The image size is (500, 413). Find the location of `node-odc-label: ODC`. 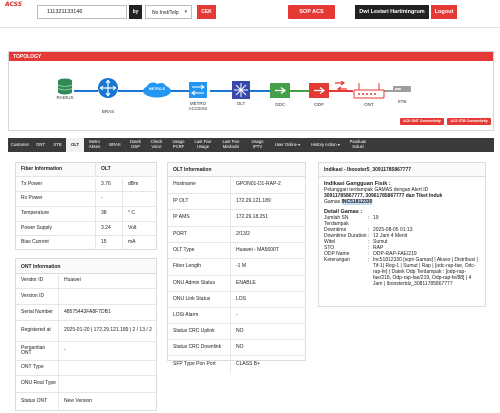

node-odc-label: ODC is located at coordinates (280, 104).